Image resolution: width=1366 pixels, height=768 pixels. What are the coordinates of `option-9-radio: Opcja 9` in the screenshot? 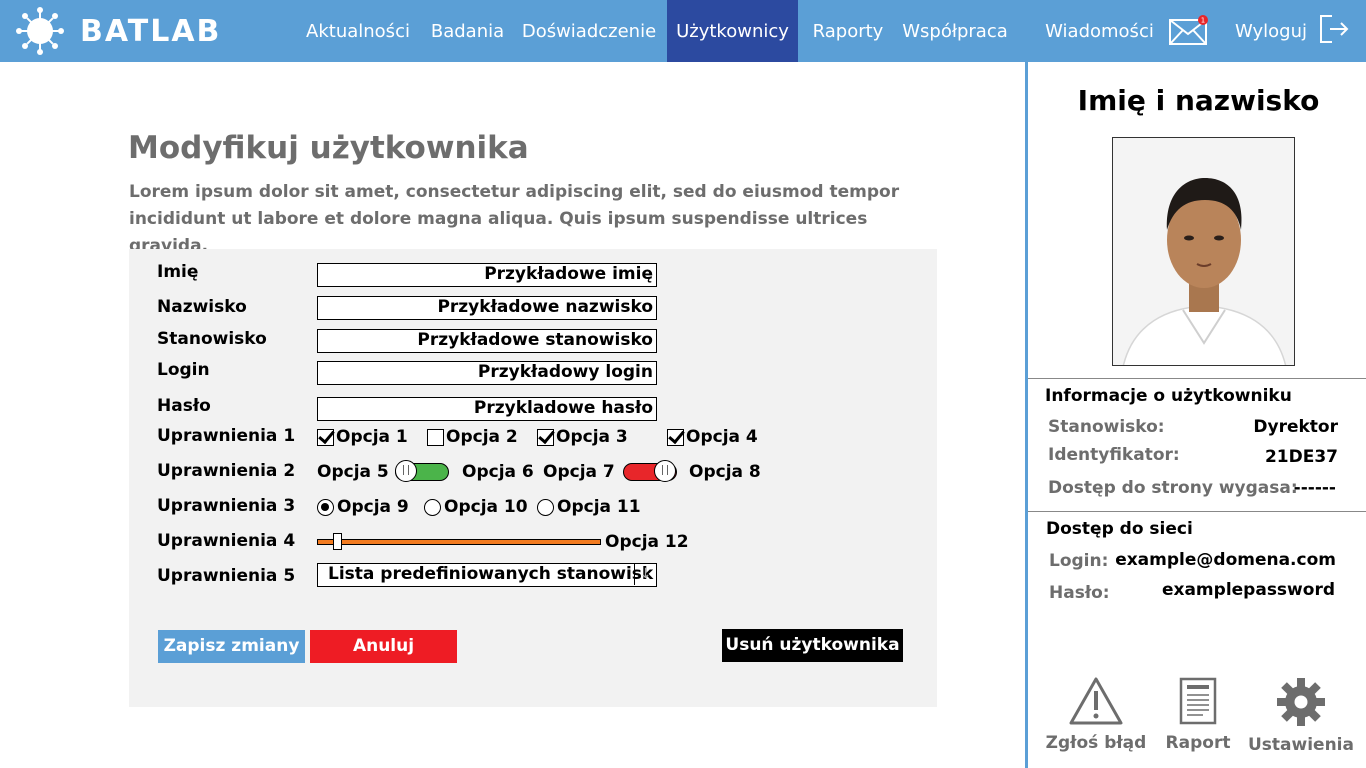 It's located at (363, 507).